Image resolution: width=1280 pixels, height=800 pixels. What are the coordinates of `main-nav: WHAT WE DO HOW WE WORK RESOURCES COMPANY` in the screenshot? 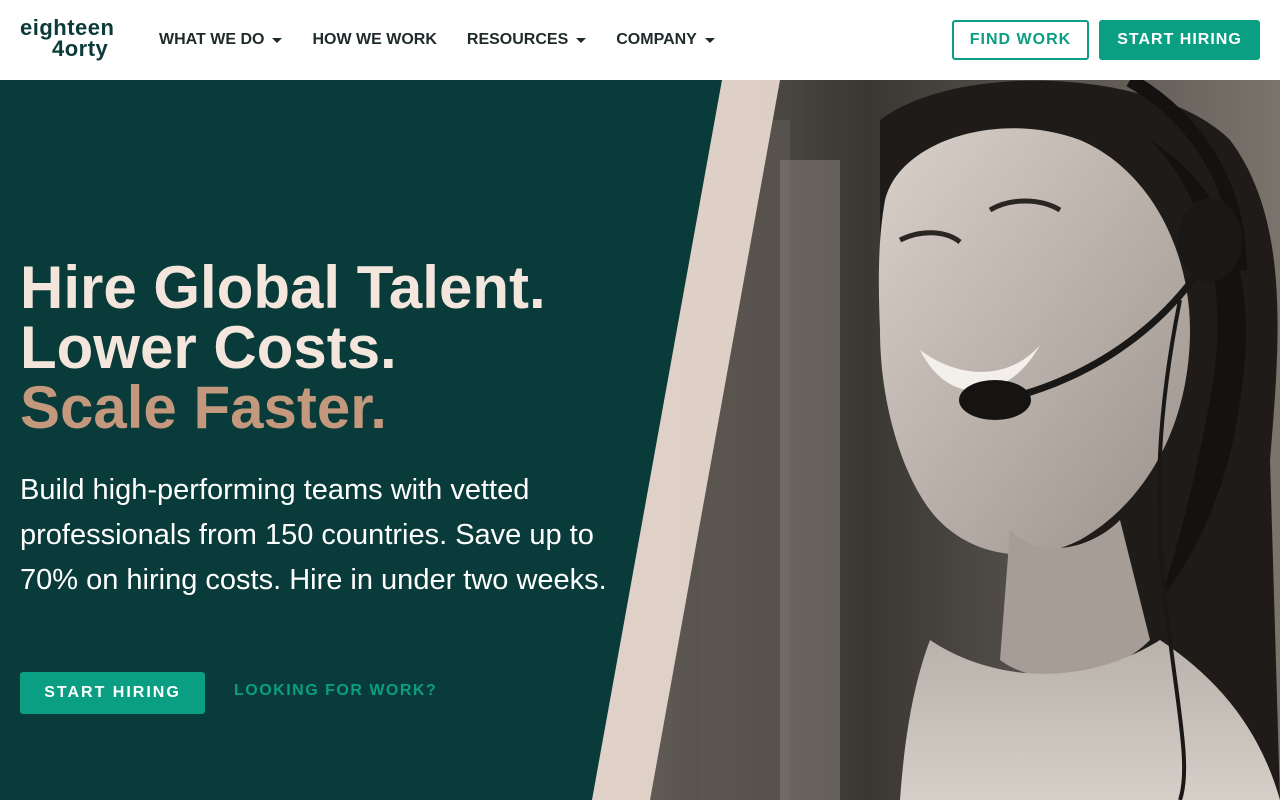 It's located at (452, 40).